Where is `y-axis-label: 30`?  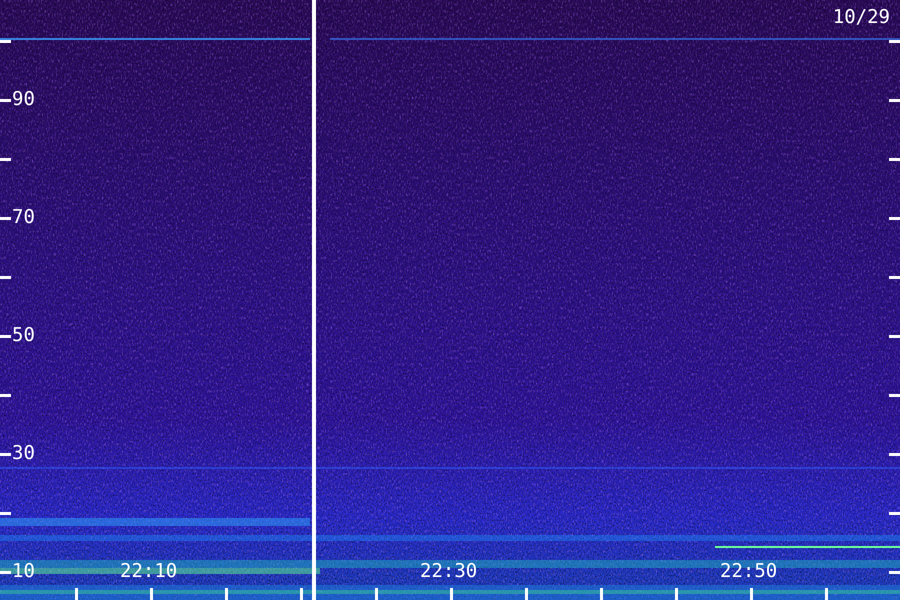 y-axis-label: 30 is located at coordinates (23, 453).